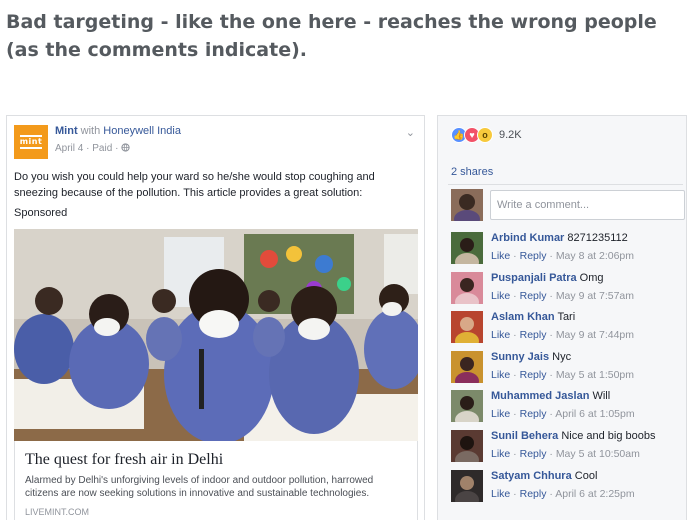  I want to click on comment-text: Cool, so click(586, 475).